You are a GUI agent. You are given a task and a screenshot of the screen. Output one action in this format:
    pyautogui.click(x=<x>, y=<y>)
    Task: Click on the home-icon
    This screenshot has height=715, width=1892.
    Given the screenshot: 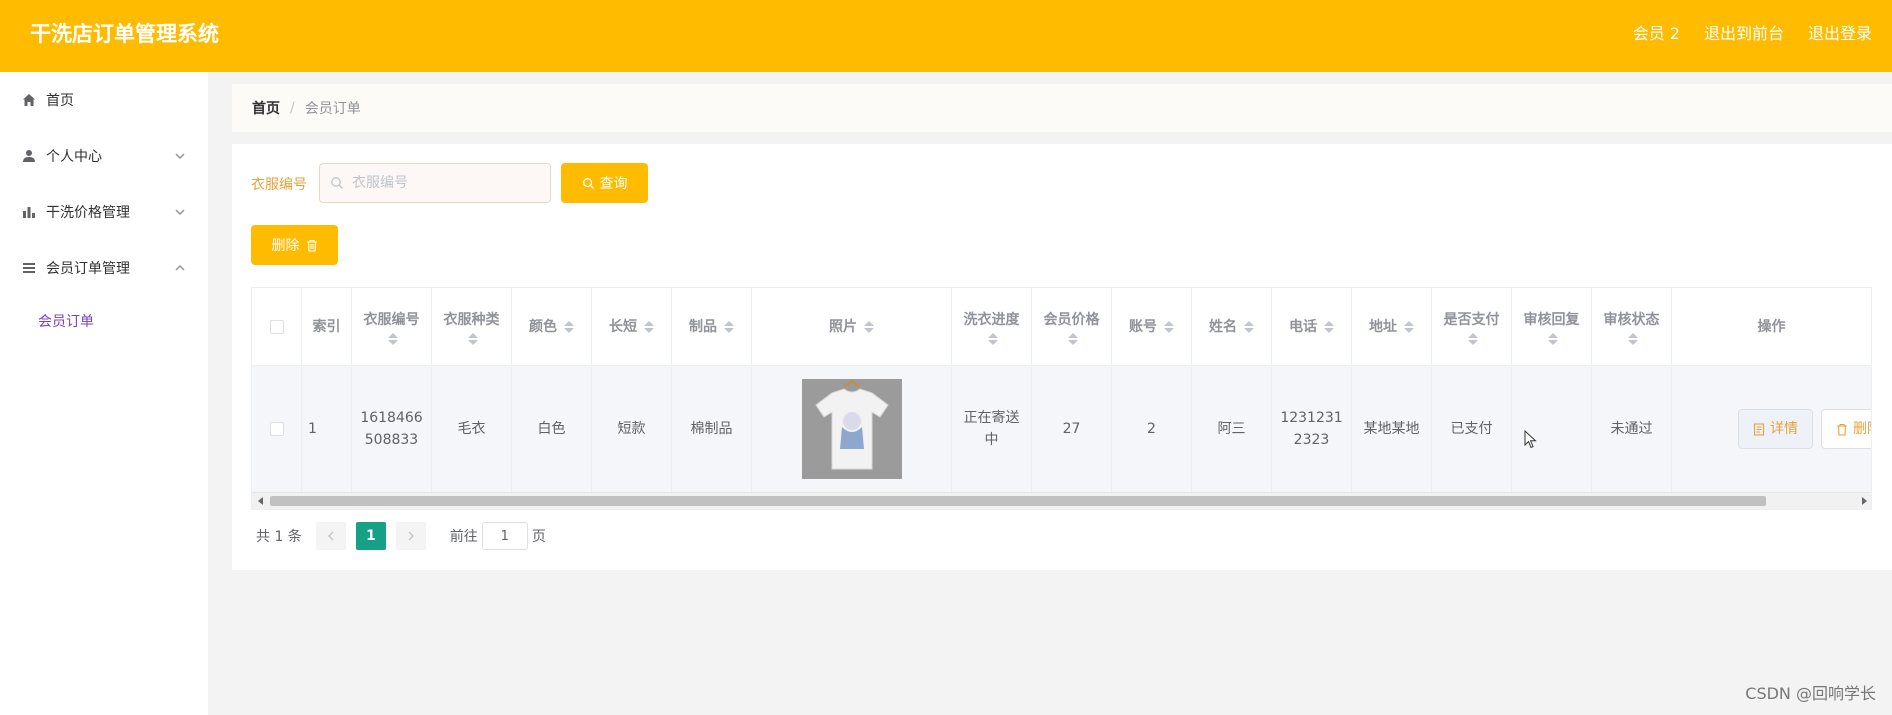 What is the action you would take?
    pyautogui.click(x=29, y=100)
    